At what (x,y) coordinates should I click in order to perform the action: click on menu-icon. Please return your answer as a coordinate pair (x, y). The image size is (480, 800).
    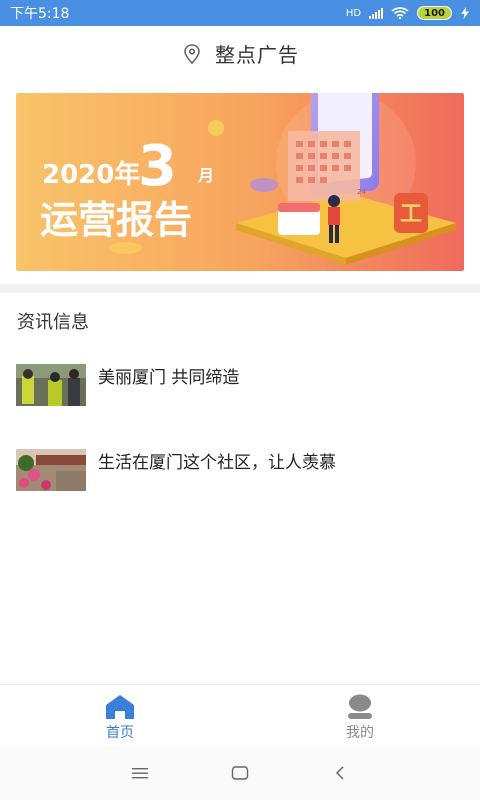
    Looking at the image, I should click on (140, 773).